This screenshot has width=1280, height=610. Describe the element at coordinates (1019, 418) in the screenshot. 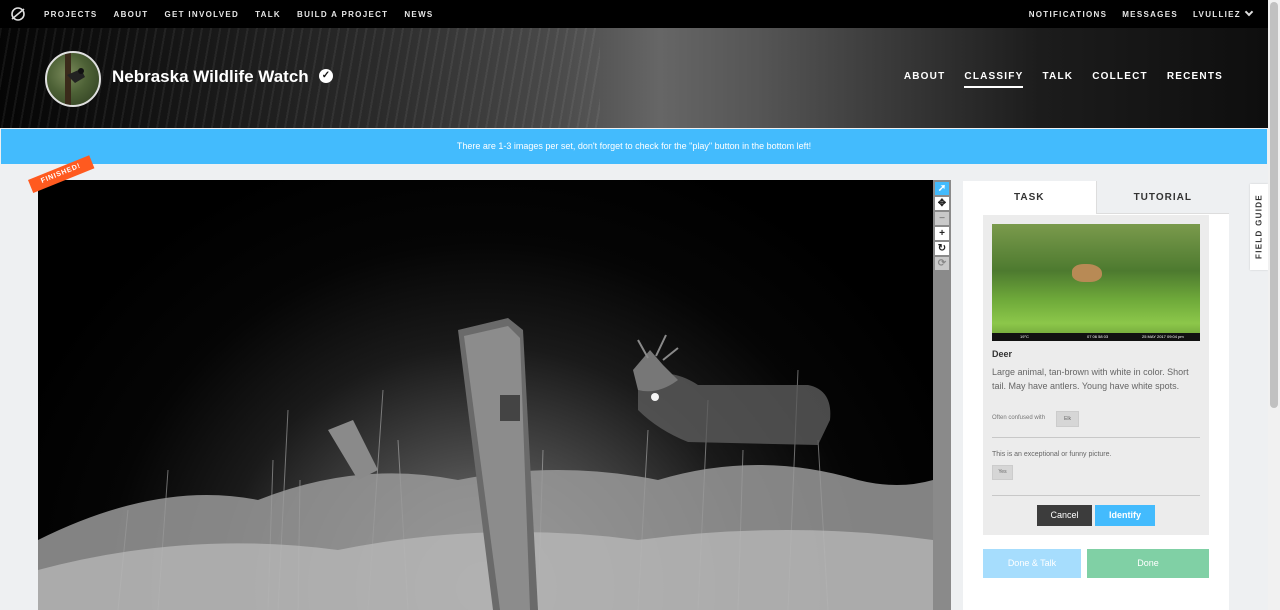

I see `confused-with-label: Often confused with` at that location.